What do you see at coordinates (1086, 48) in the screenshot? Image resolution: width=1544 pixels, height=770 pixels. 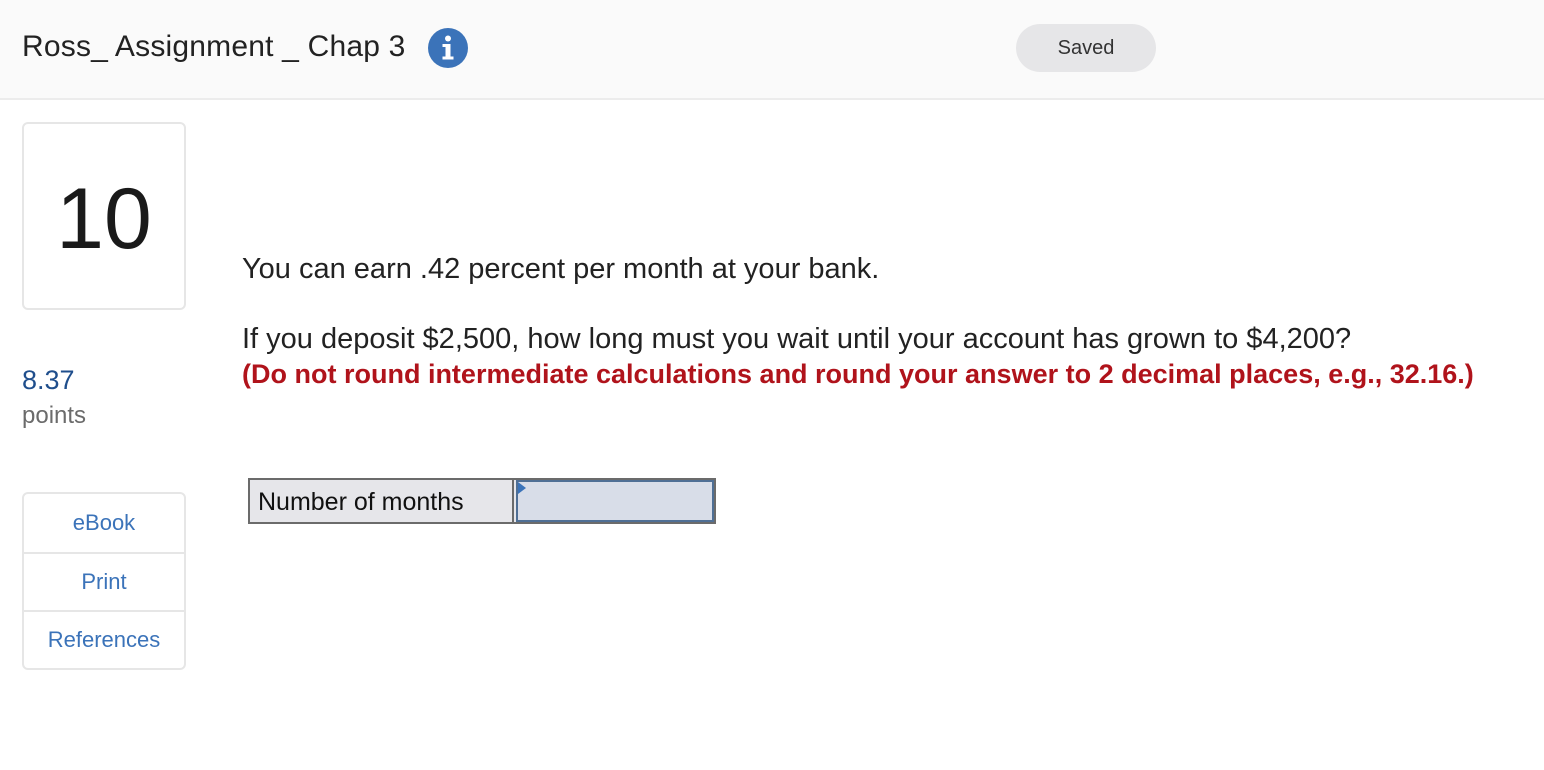 I see `save-status-badge: Saved` at bounding box center [1086, 48].